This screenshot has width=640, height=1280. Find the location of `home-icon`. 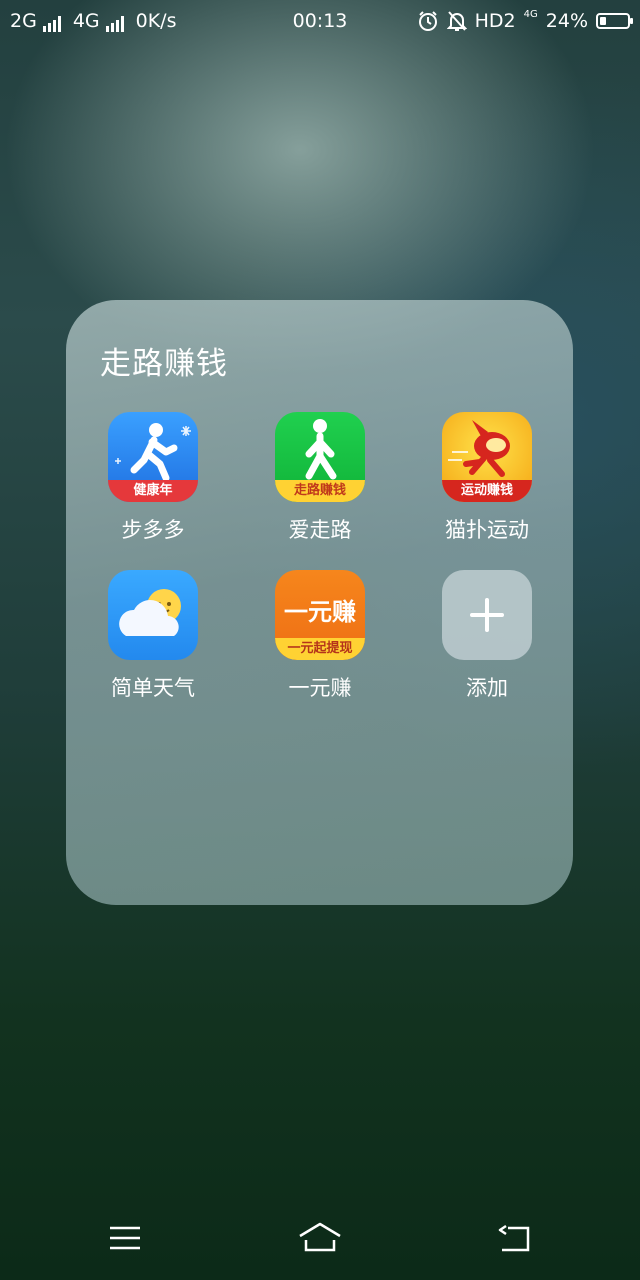

home-icon is located at coordinates (320, 1237).